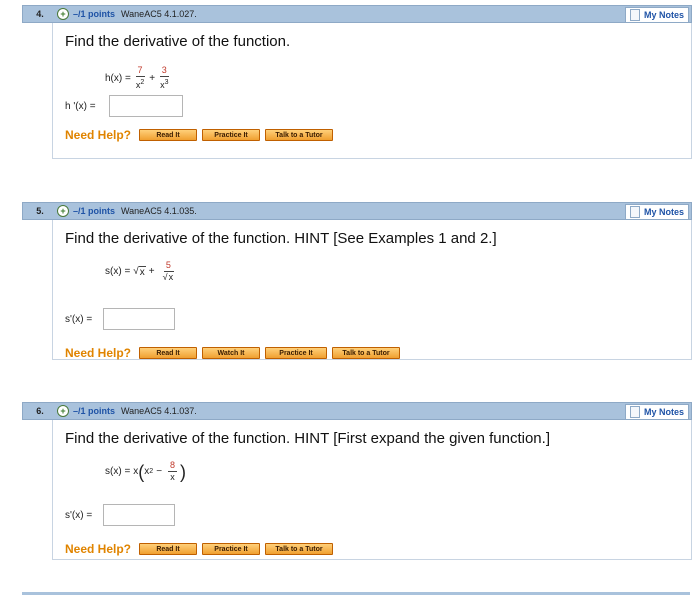  Describe the element at coordinates (159, 14) in the screenshot. I see `source-label: WaneAC5 4.1.027.` at that location.